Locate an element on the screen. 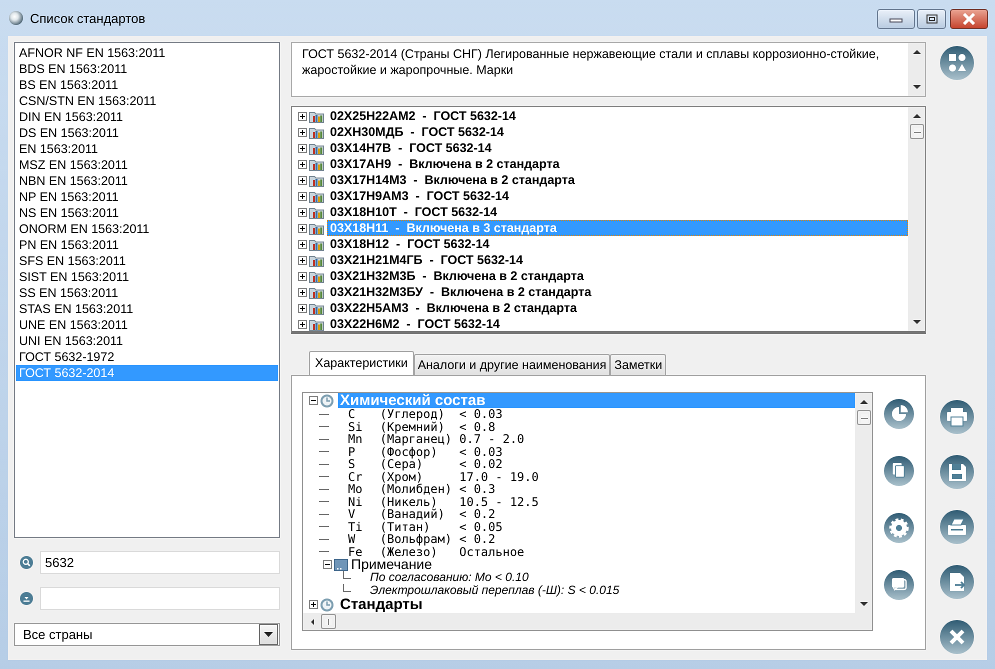 The image size is (995, 669). close-icon is located at coordinates (957, 637).